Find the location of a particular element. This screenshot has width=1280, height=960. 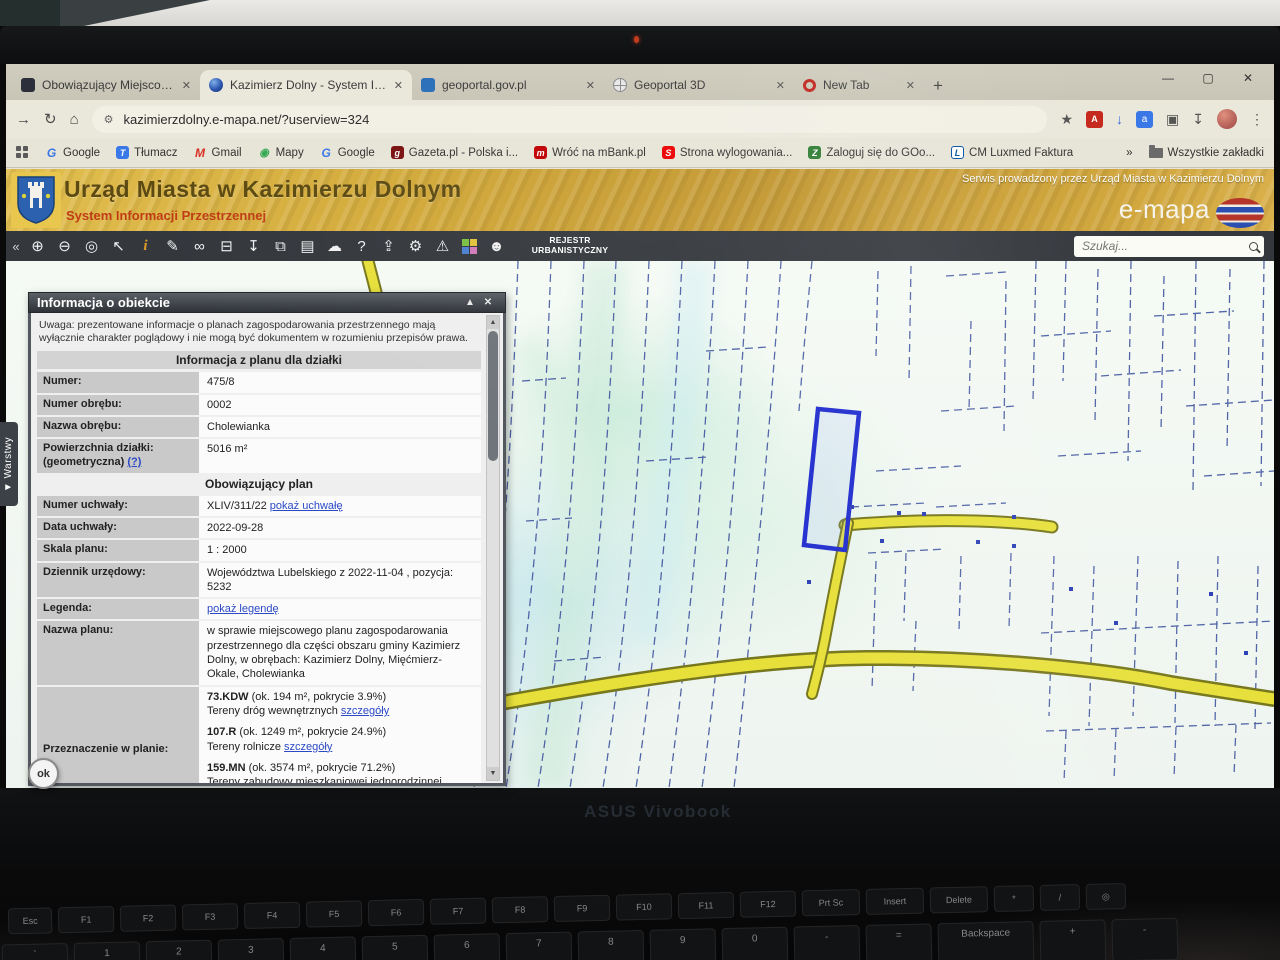

panel-scrollbar: ▲ ▼ is located at coordinates (493, 548).